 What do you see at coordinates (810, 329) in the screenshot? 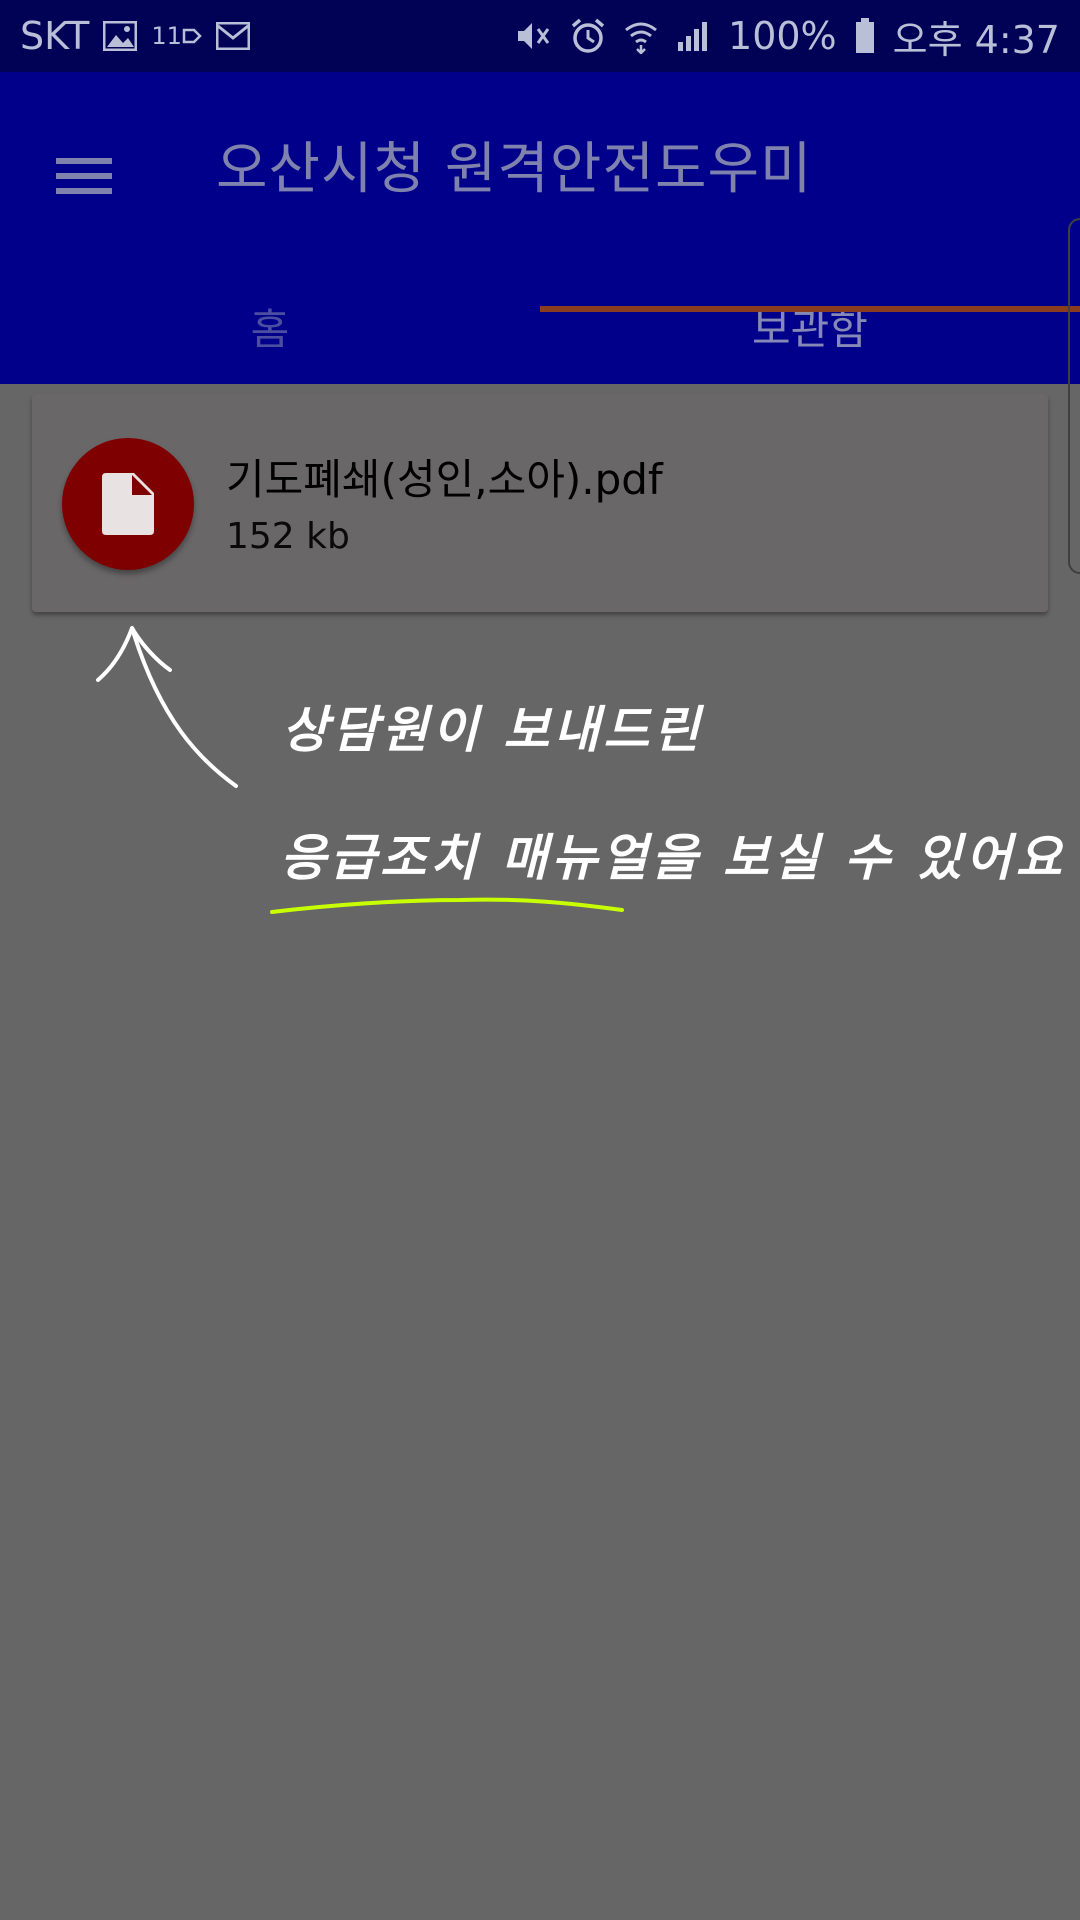
I see `tab-storage-label: 보관함` at bounding box center [810, 329].